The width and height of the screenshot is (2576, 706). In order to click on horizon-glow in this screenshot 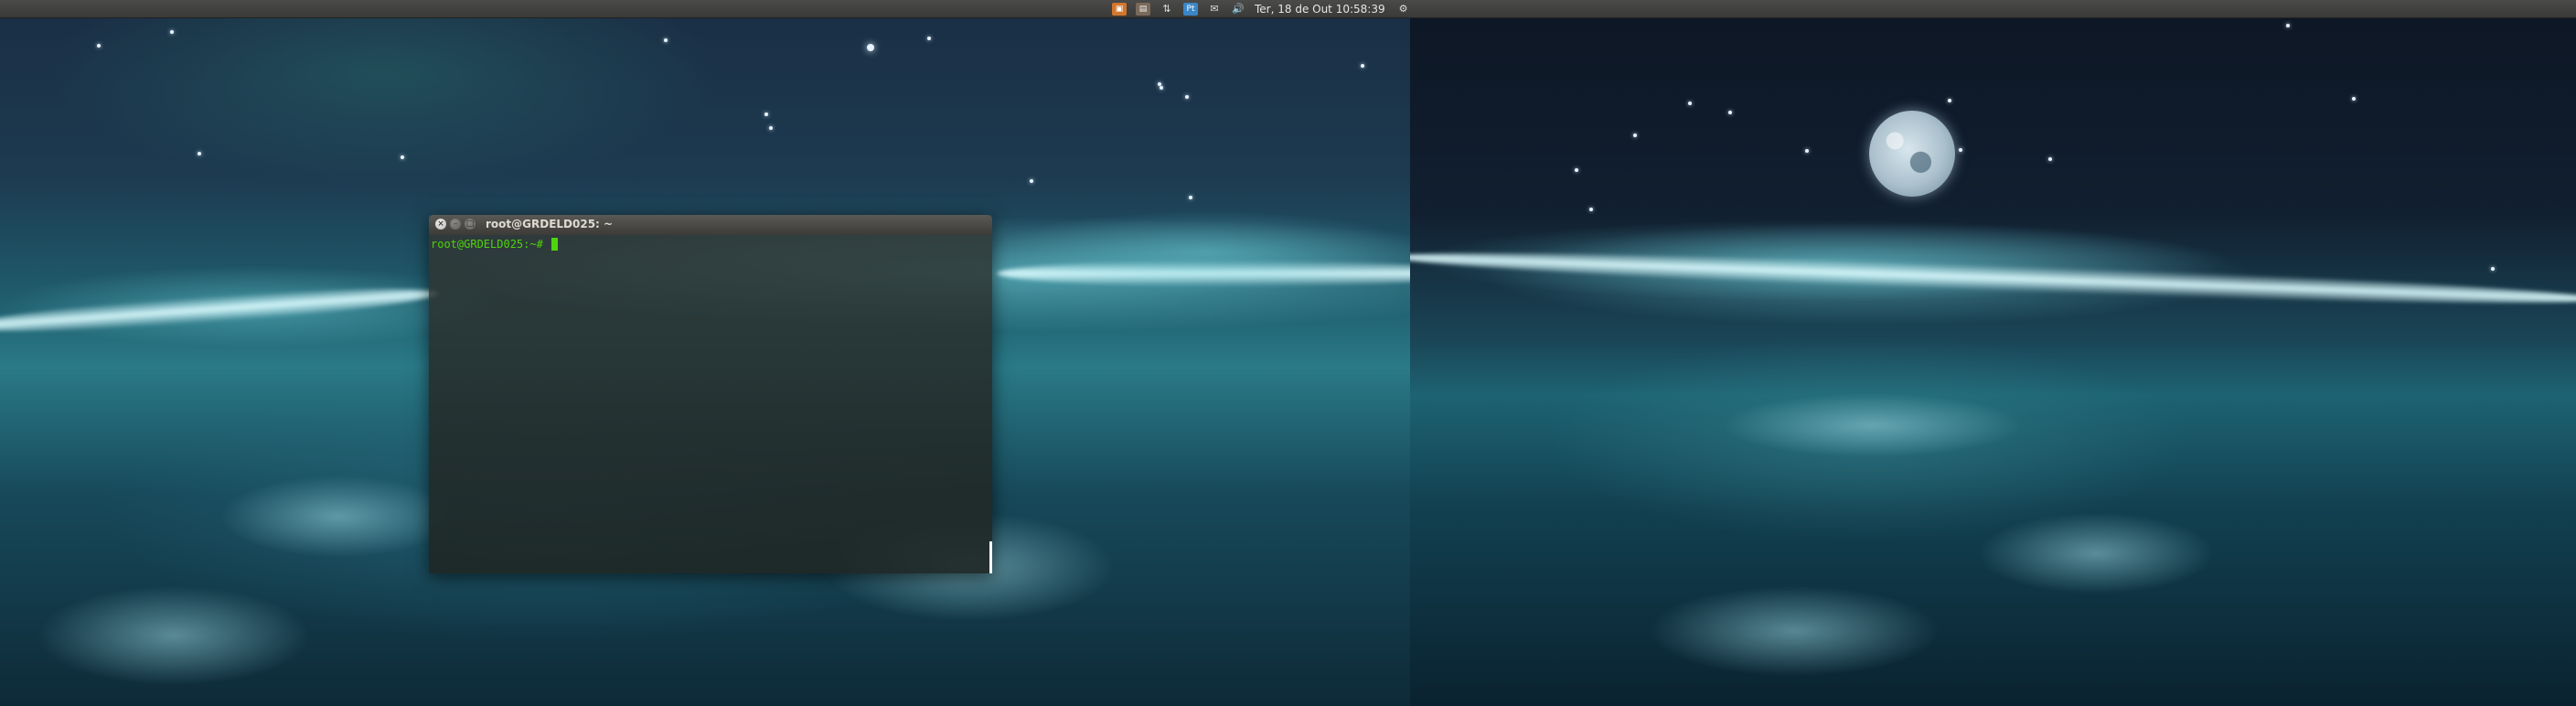, I will do `click(1199, 251)`.